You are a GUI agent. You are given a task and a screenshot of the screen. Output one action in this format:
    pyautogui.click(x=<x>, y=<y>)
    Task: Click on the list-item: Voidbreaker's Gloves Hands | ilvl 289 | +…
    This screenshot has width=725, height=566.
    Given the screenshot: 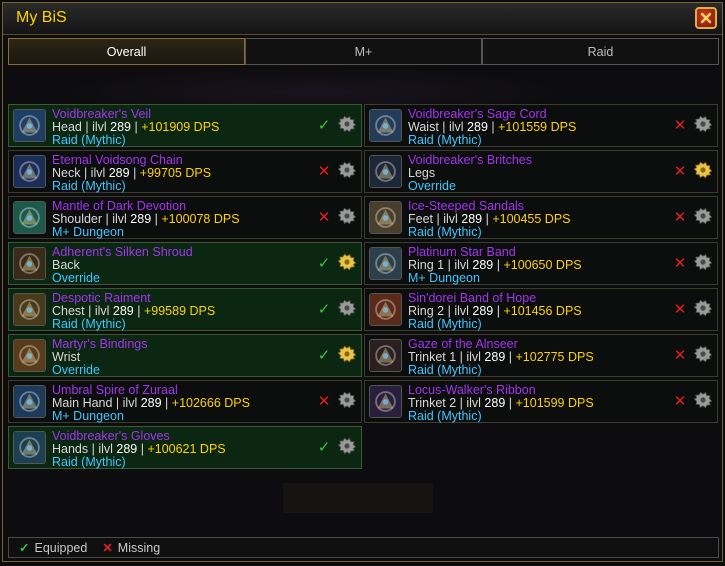 What is the action you would take?
    pyautogui.click(x=185, y=447)
    